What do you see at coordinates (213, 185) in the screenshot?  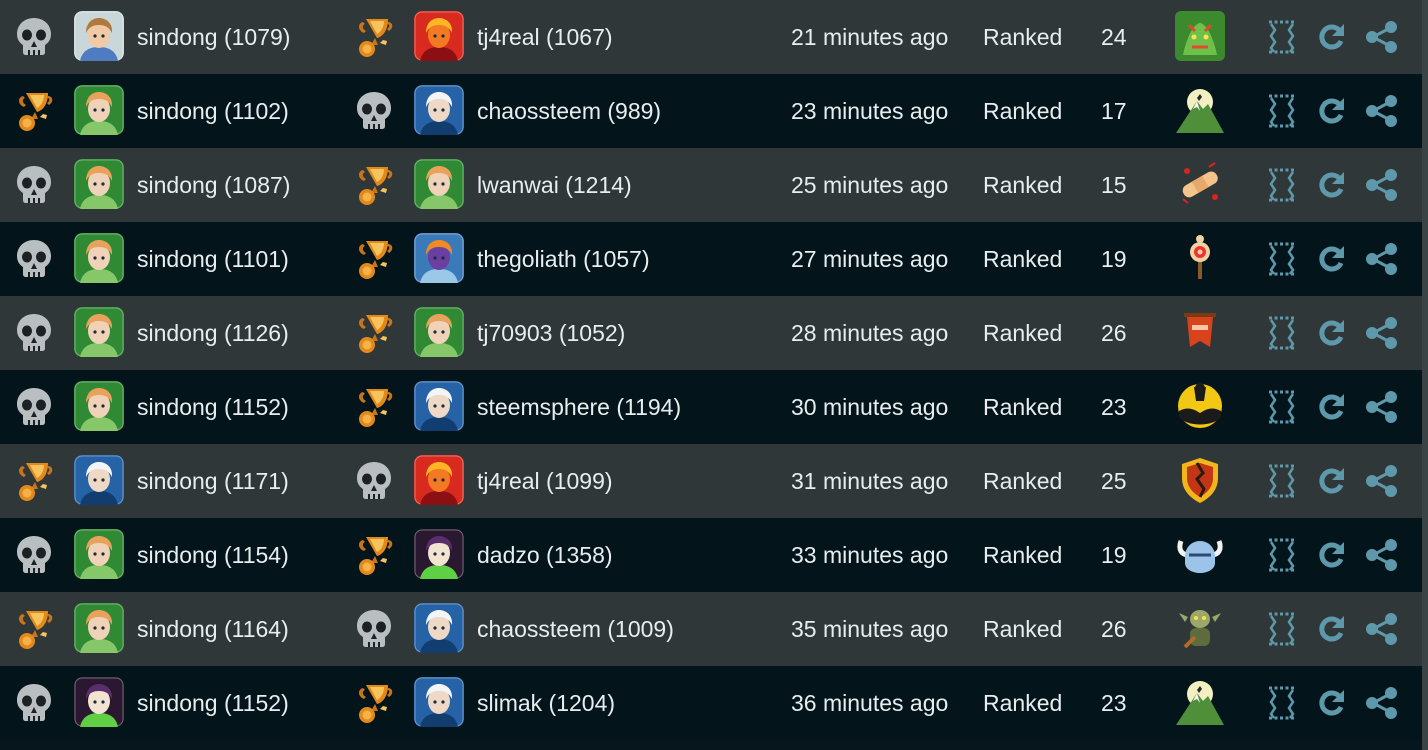 I see `player-one-name: sindong (1087)` at bounding box center [213, 185].